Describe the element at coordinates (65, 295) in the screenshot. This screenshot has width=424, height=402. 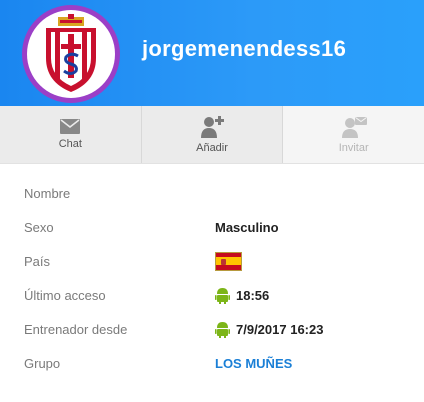
I see `ultimo-acceso-label: Último acceso` at that location.